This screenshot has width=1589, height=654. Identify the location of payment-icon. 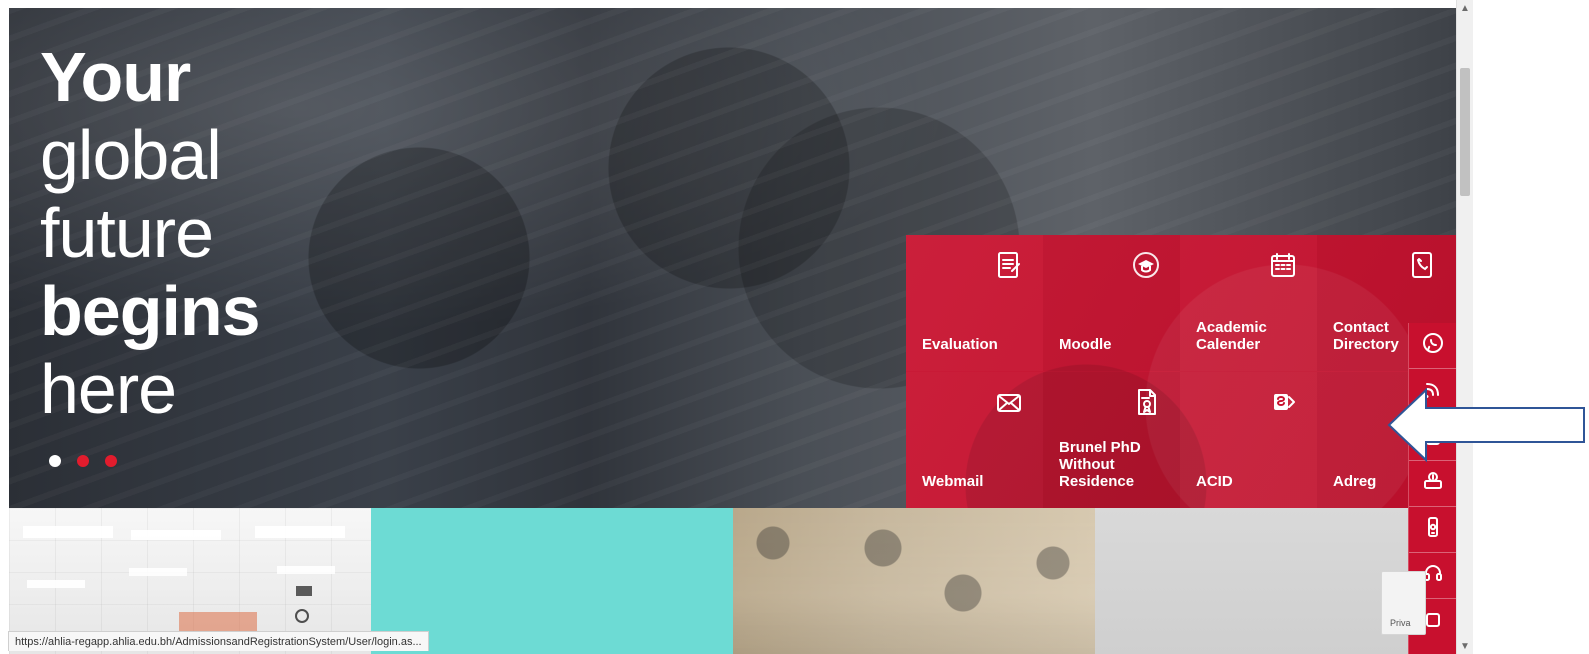
(1433, 483).